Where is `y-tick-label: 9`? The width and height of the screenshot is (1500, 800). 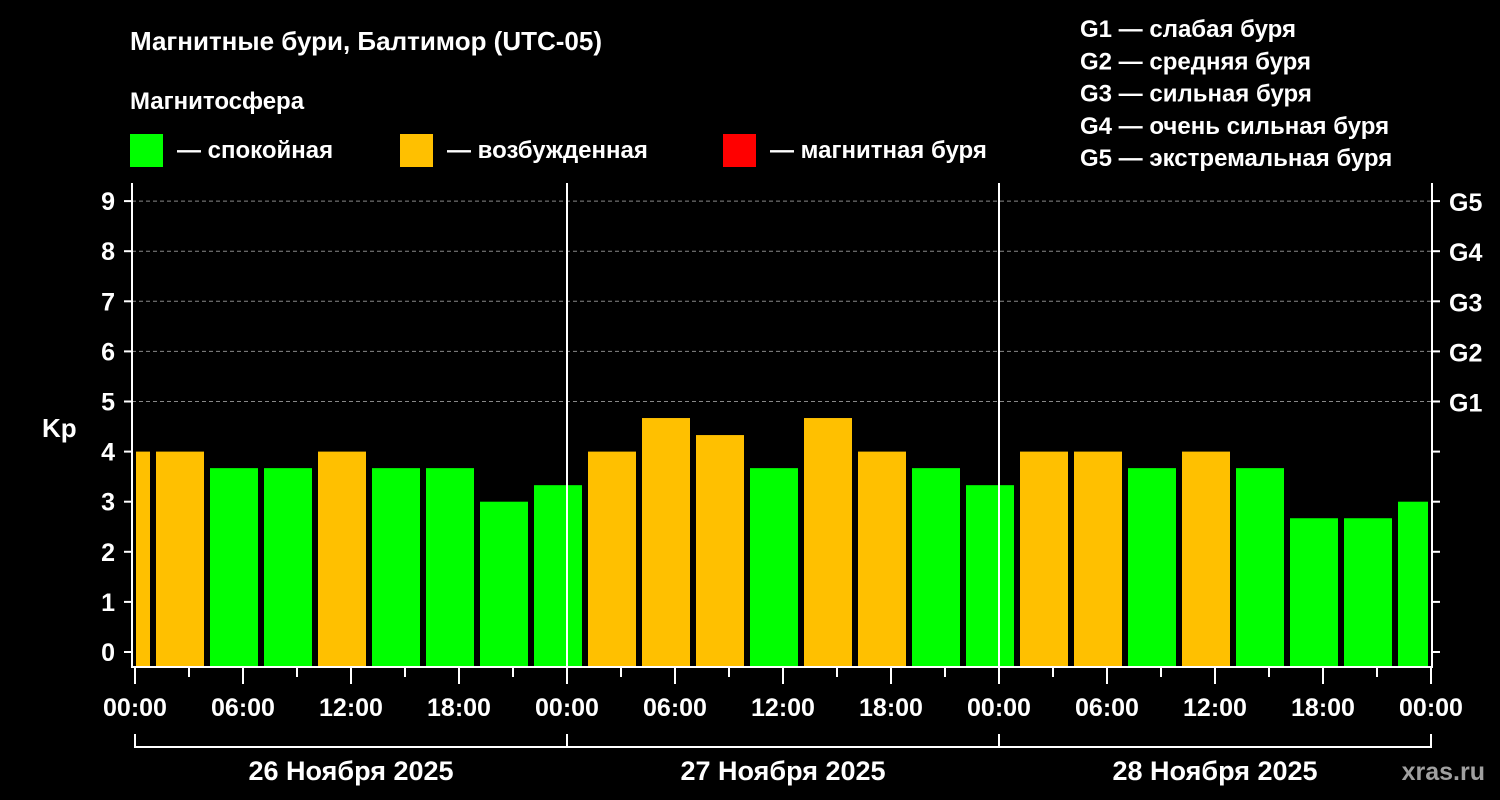 y-tick-label: 9 is located at coordinates (108, 202).